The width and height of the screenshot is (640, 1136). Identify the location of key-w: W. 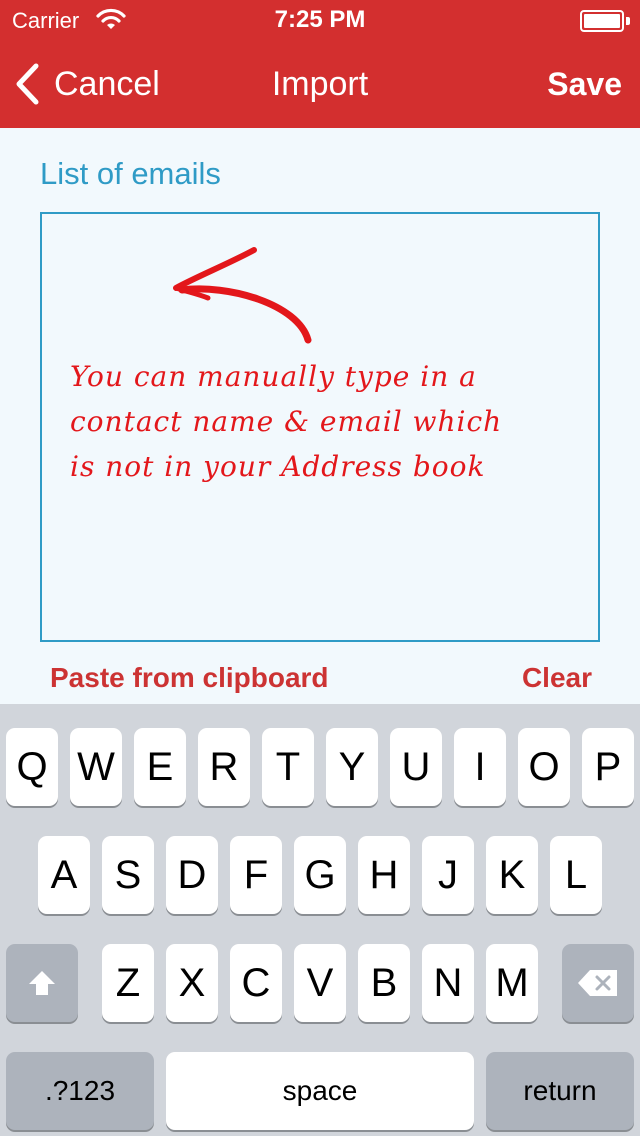
(96, 767).